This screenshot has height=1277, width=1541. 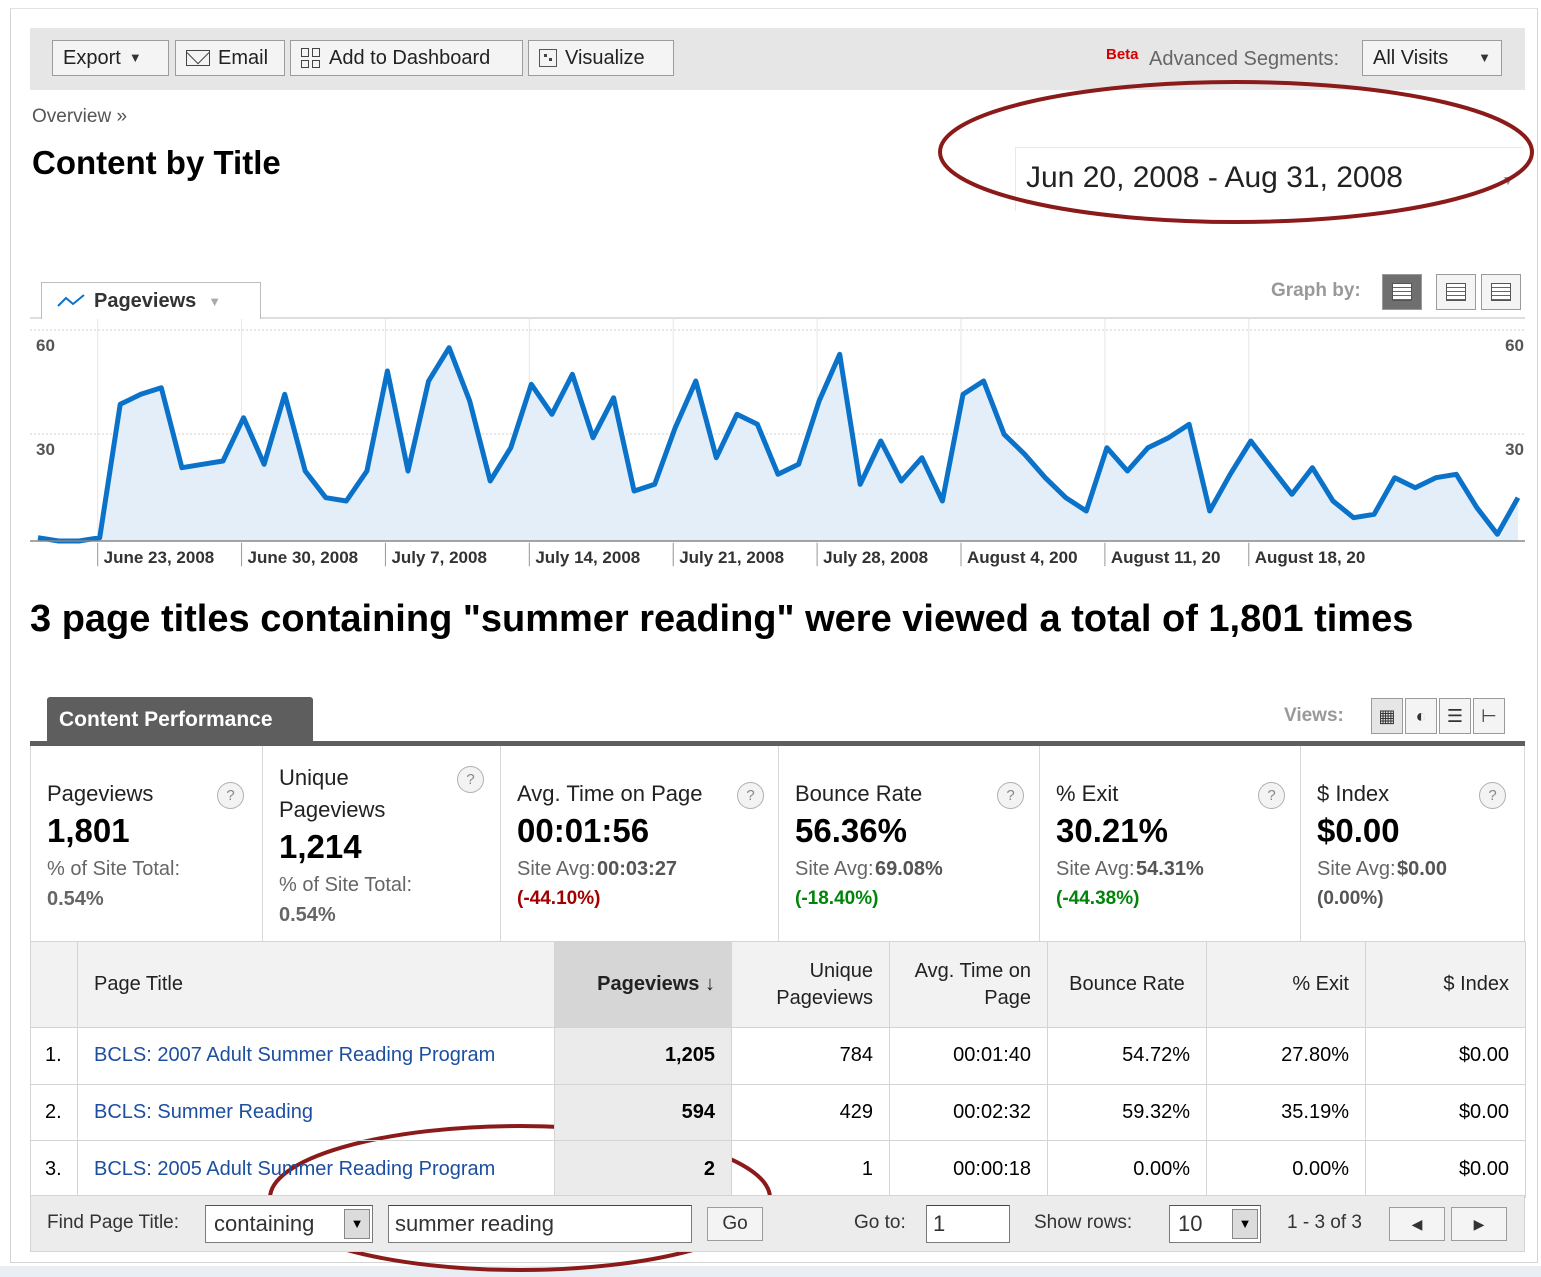 What do you see at coordinates (909, 869) in the screenshot?
I see `scorecard-sub-value: 69.08%` at bounding box center [909, 869].